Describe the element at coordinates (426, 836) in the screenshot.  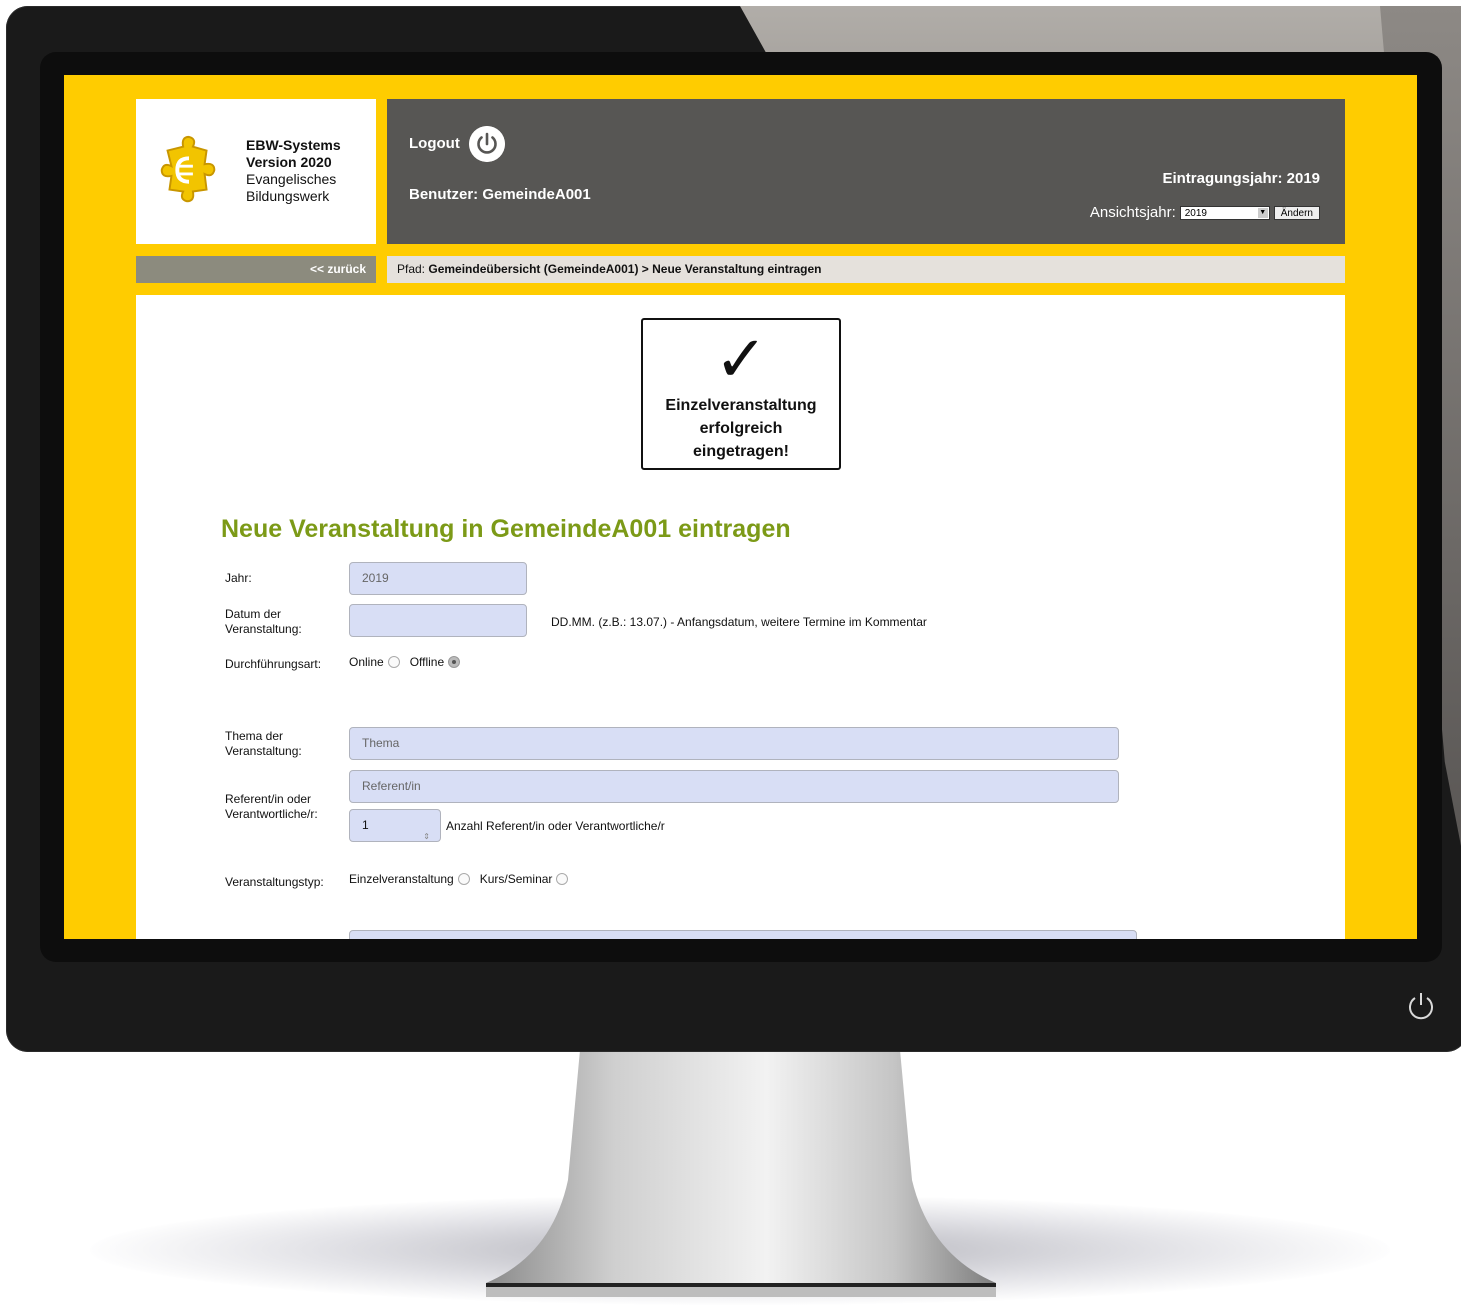
I see `stepper-arrows-icon: ⇕` at that location.